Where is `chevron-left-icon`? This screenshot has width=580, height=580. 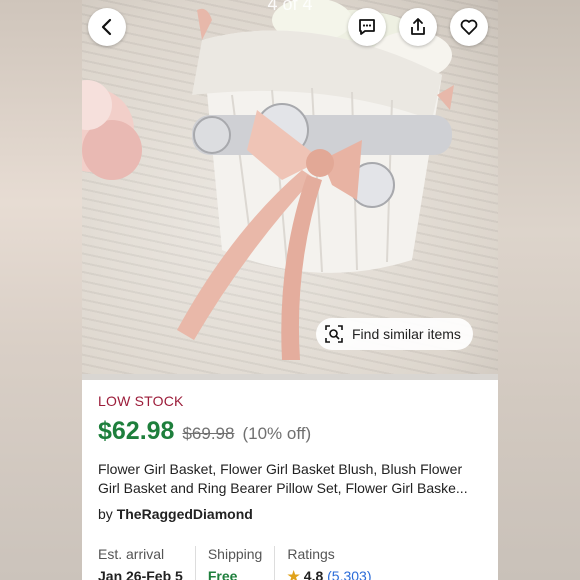
chevron-left-icon is located at coordinates (106, 27).